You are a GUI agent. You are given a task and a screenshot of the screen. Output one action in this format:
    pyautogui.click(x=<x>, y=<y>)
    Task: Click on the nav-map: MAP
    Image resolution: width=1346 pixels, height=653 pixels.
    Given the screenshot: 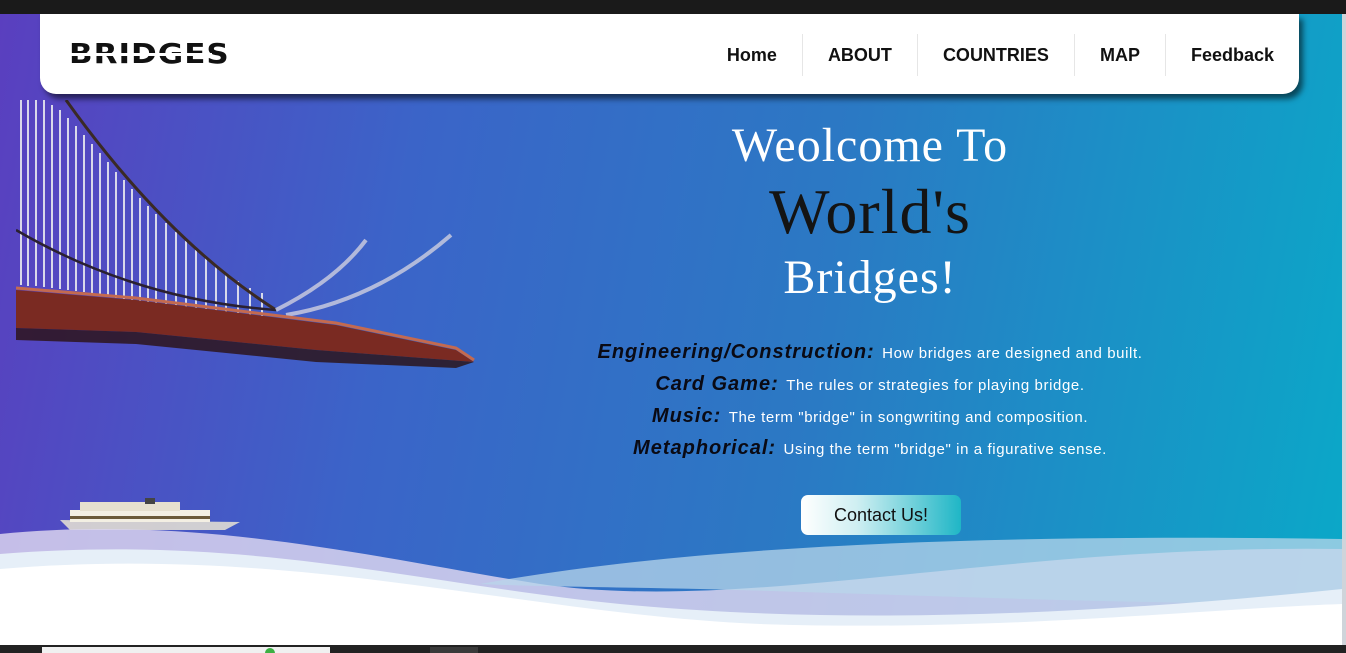 What is the action you would take?
    pyautogui.click(x=1119, y=55)
    